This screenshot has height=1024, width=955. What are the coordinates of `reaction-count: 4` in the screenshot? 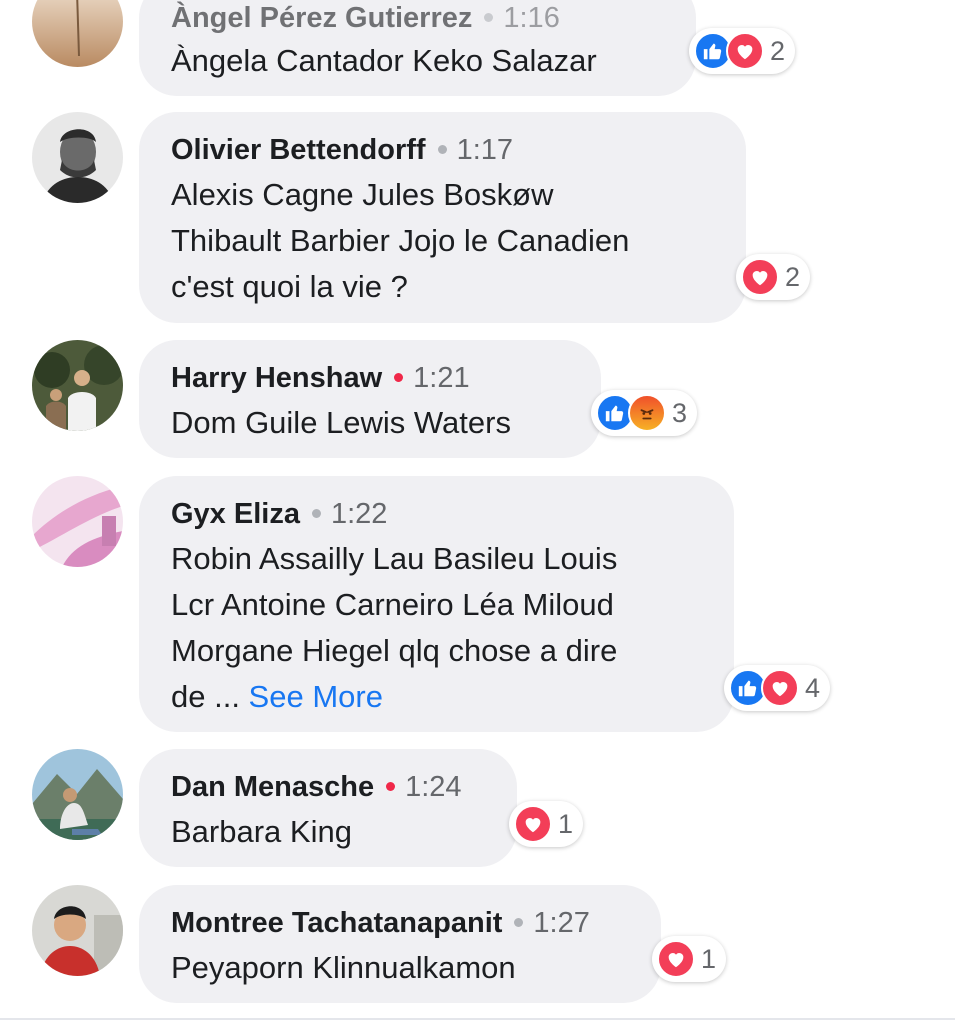 It's located at (813, 687).